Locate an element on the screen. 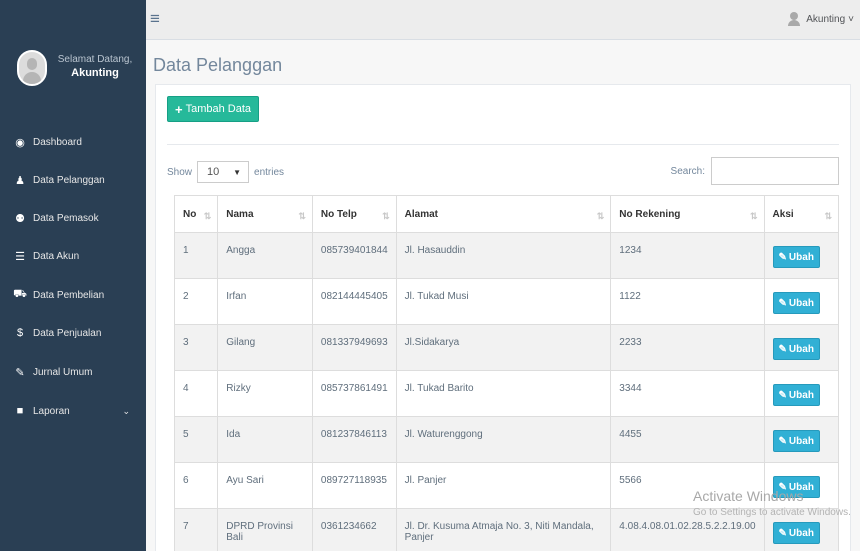 This screenshot has height=551, width=860. user-menu: Akunting ˅ is located at coordinates (821, 19).